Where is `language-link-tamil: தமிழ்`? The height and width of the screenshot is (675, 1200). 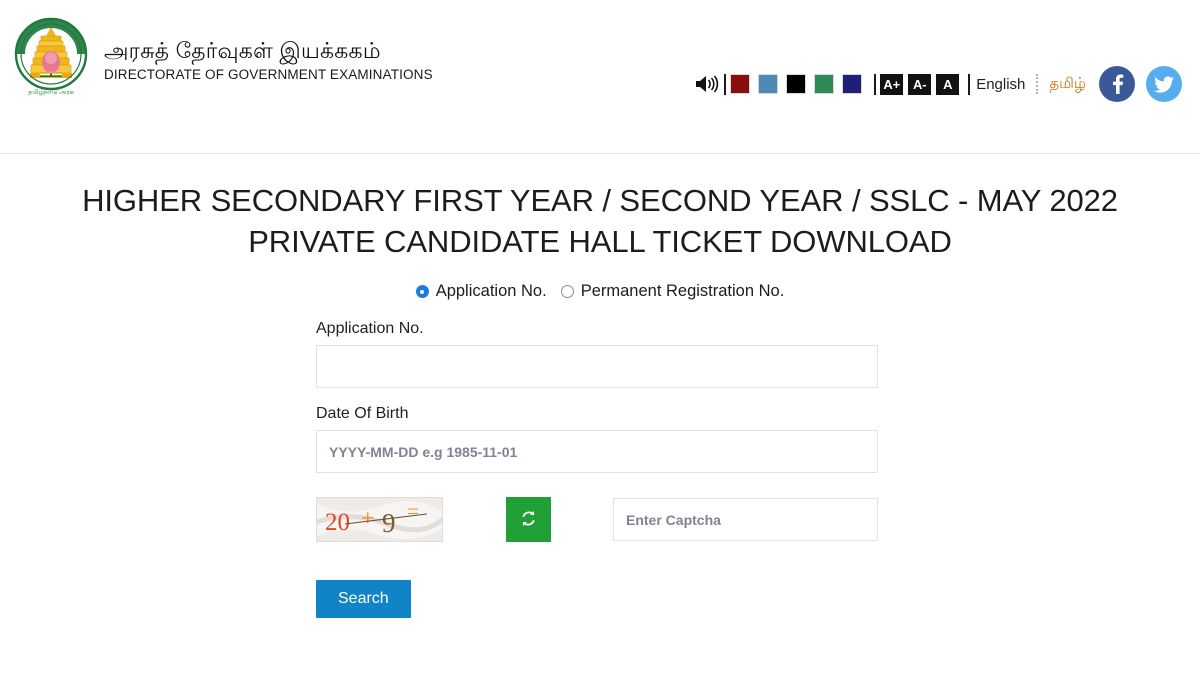 language-link-tamil: தமிழ் is located at coordinates (1067, 84).